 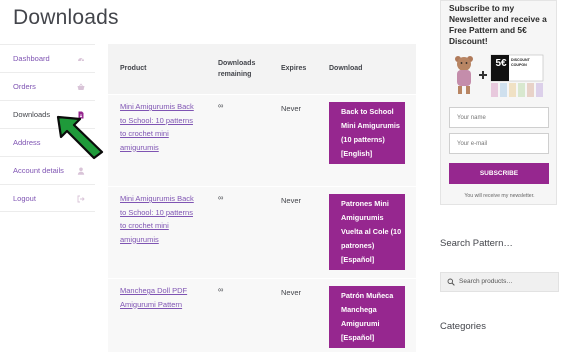 I want to click on name-input: Your name, so click(x=499, y=117).